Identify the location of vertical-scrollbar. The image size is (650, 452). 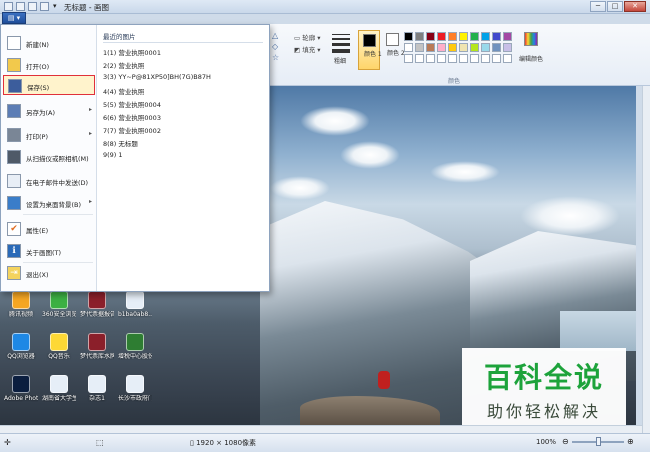
(646, 259).